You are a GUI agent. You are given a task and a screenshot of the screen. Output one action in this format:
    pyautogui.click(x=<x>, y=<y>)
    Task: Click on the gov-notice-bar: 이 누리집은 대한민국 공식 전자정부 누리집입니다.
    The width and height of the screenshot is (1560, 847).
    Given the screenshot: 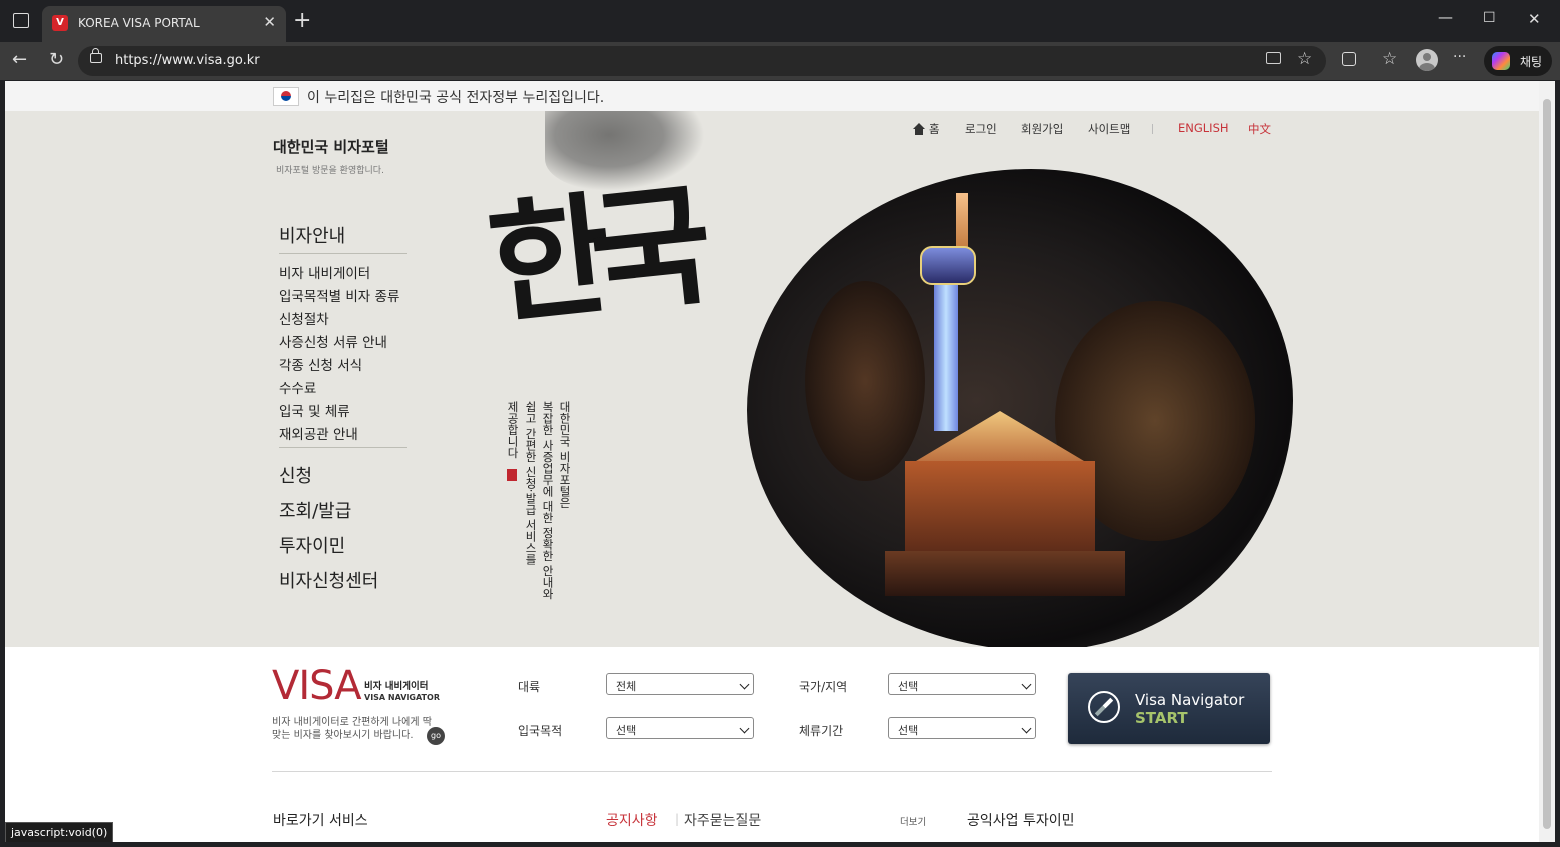 What is the action you would take?
    pyautogui.click(x=772, y=96)
    